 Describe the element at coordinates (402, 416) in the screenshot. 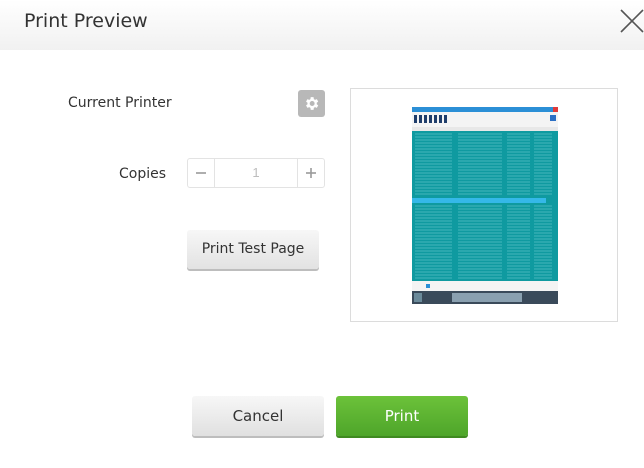

I see `print-button: Print` at that location.